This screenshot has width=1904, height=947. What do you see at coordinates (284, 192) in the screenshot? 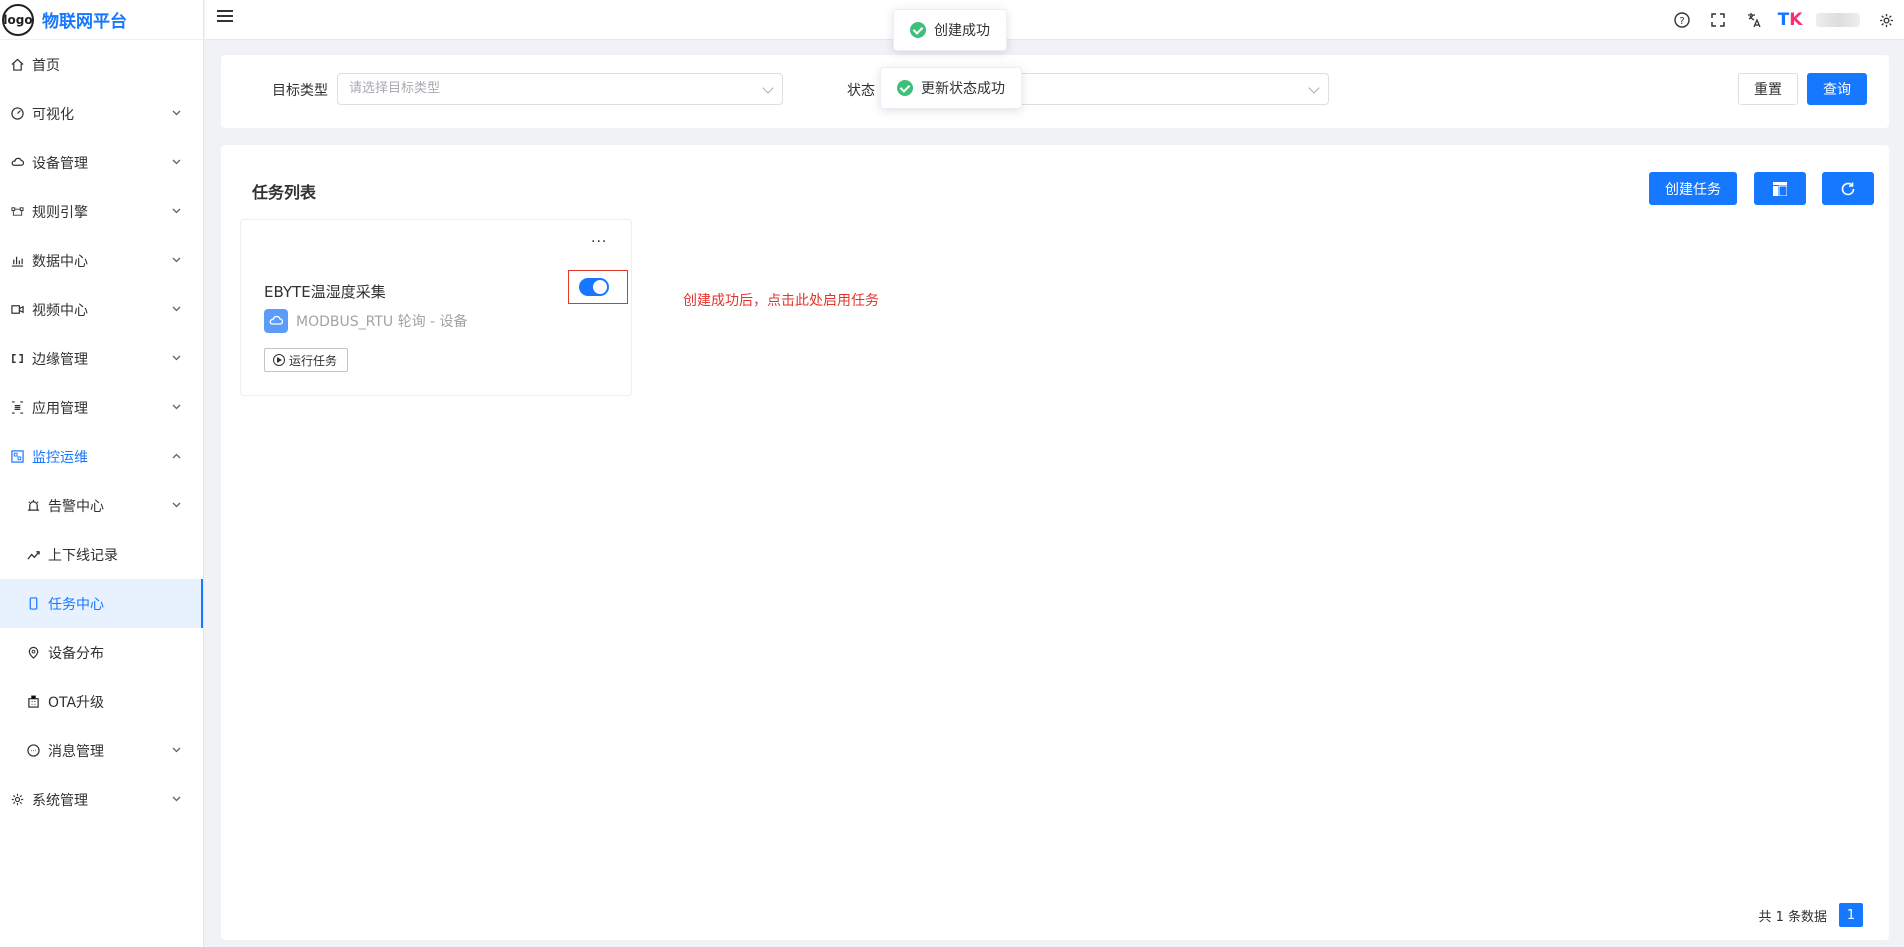
I see `page-title: 任务列表` at bounding box center [284, 192].